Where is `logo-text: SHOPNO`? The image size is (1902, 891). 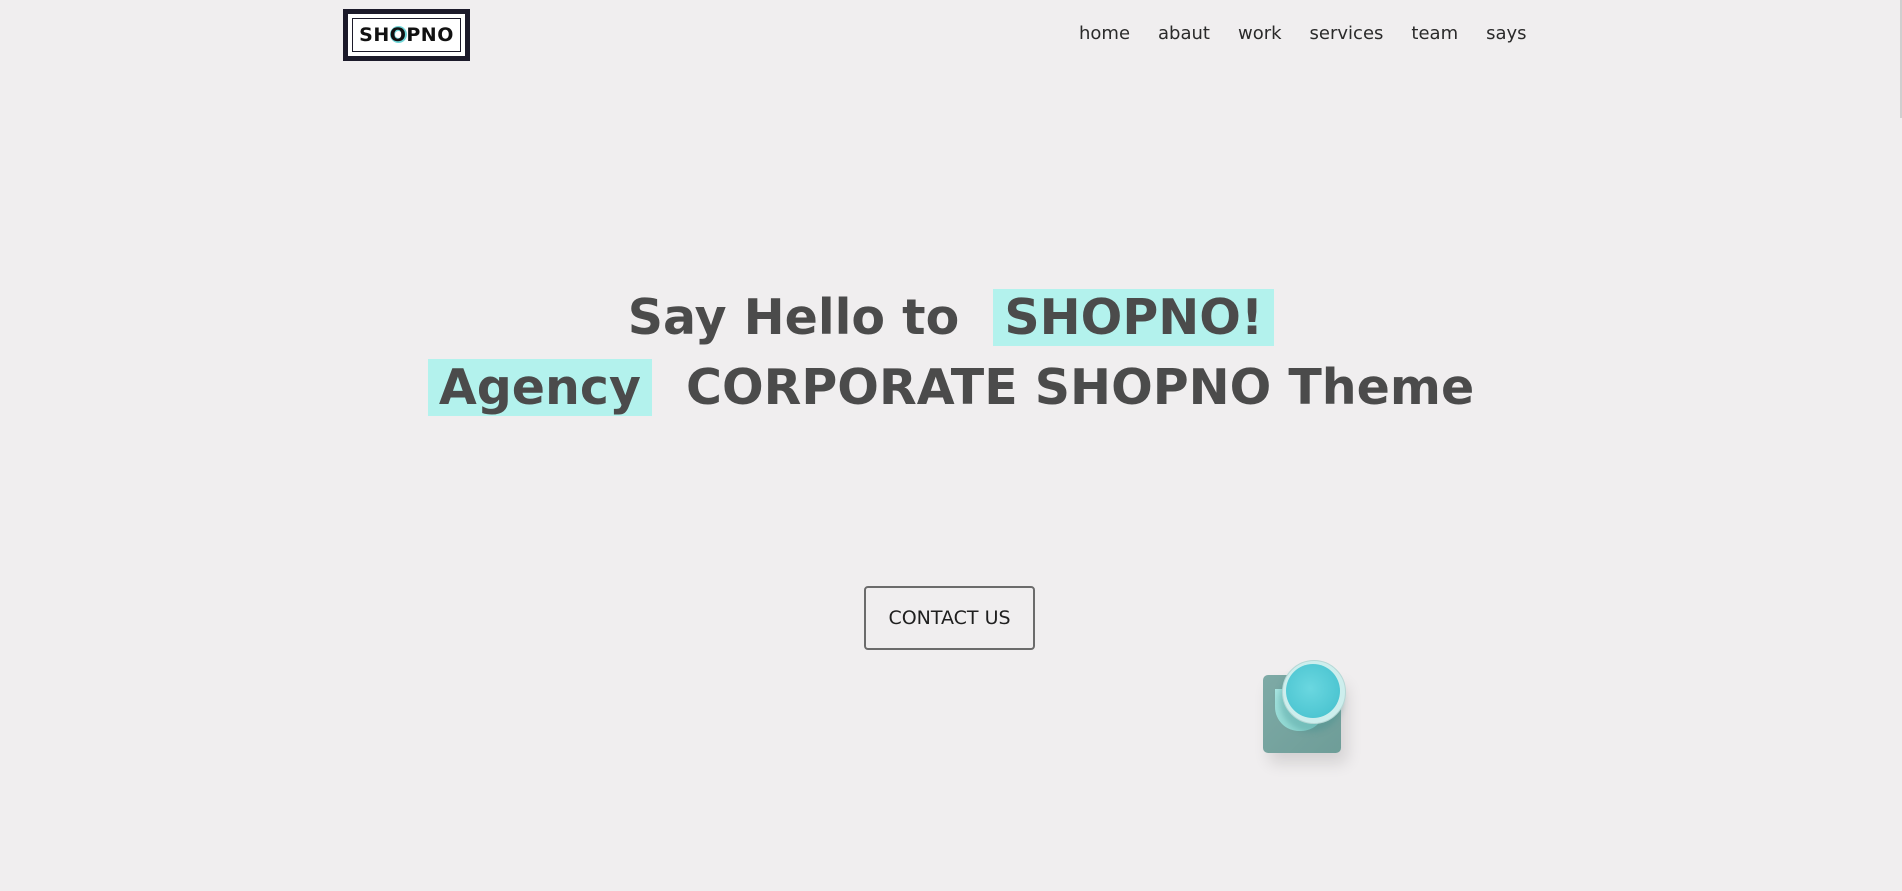 logo-text: SHOPNO is located at coordinates (406, 35).